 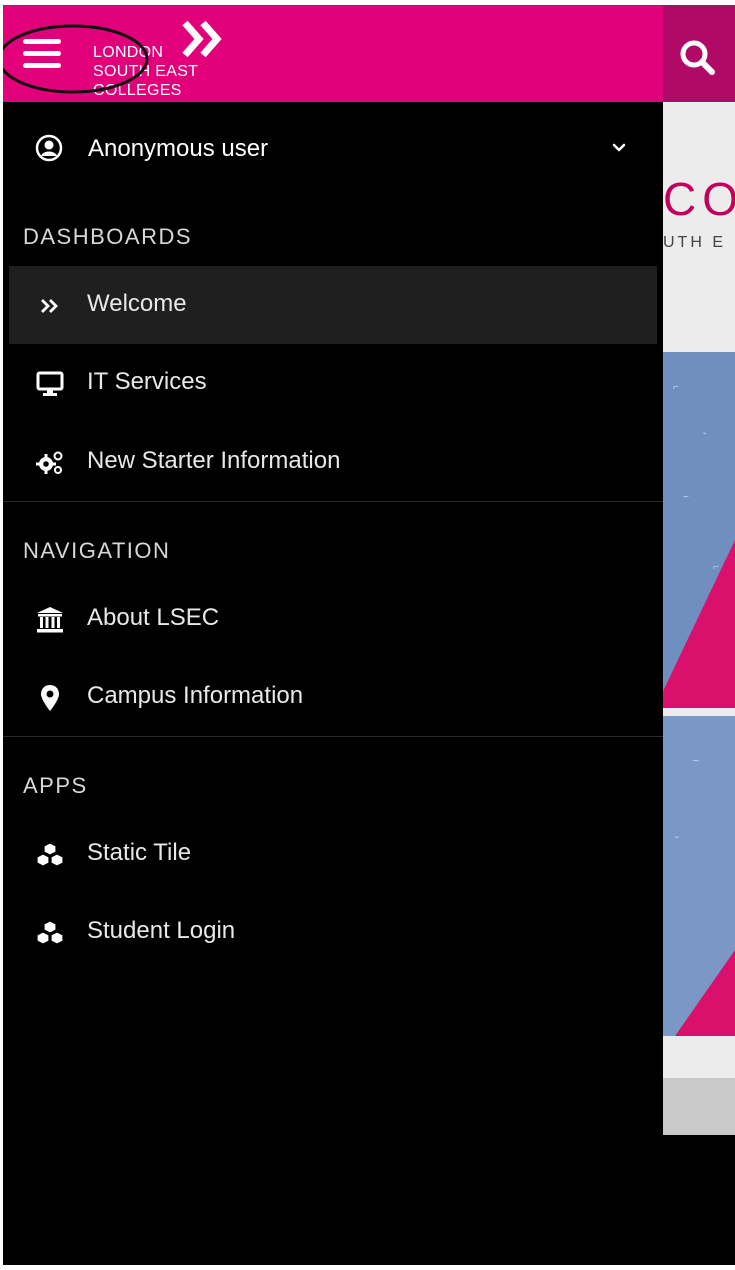 What do you see at coordinates (214, 460) in the screenshot?
I see `menu-item-label: New Starter Information` at bounding box center [214, 460].